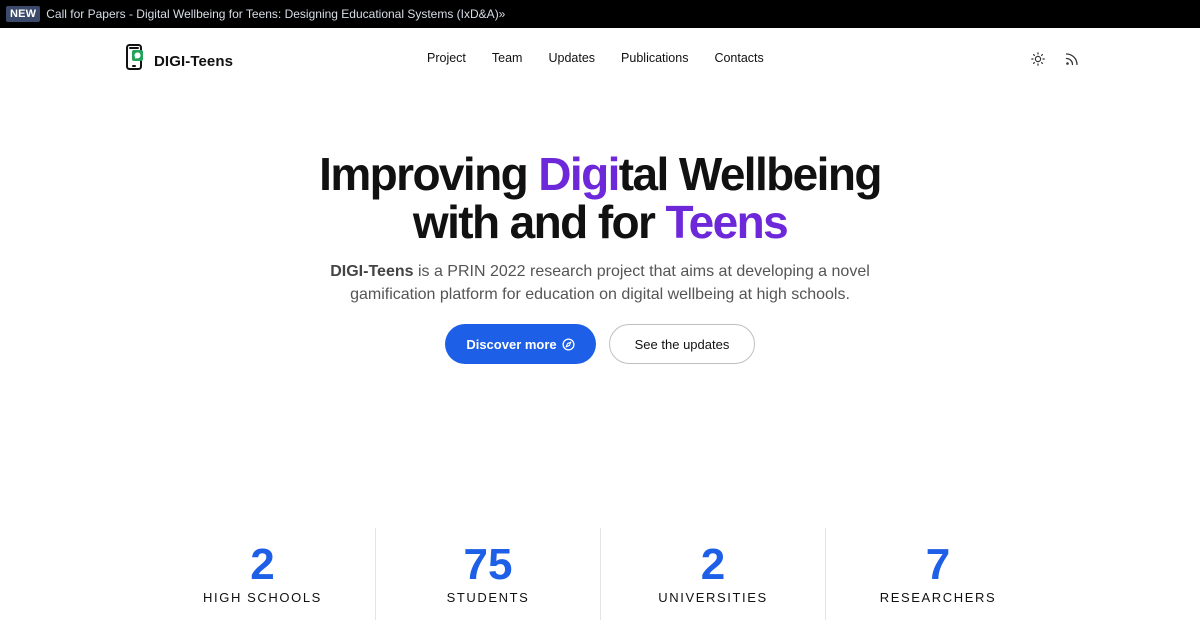  What do you see at coordinates (938, 597) in the screenshot?
I see `stat-label: RESEARCHERS` at bounding box center [938, 597].